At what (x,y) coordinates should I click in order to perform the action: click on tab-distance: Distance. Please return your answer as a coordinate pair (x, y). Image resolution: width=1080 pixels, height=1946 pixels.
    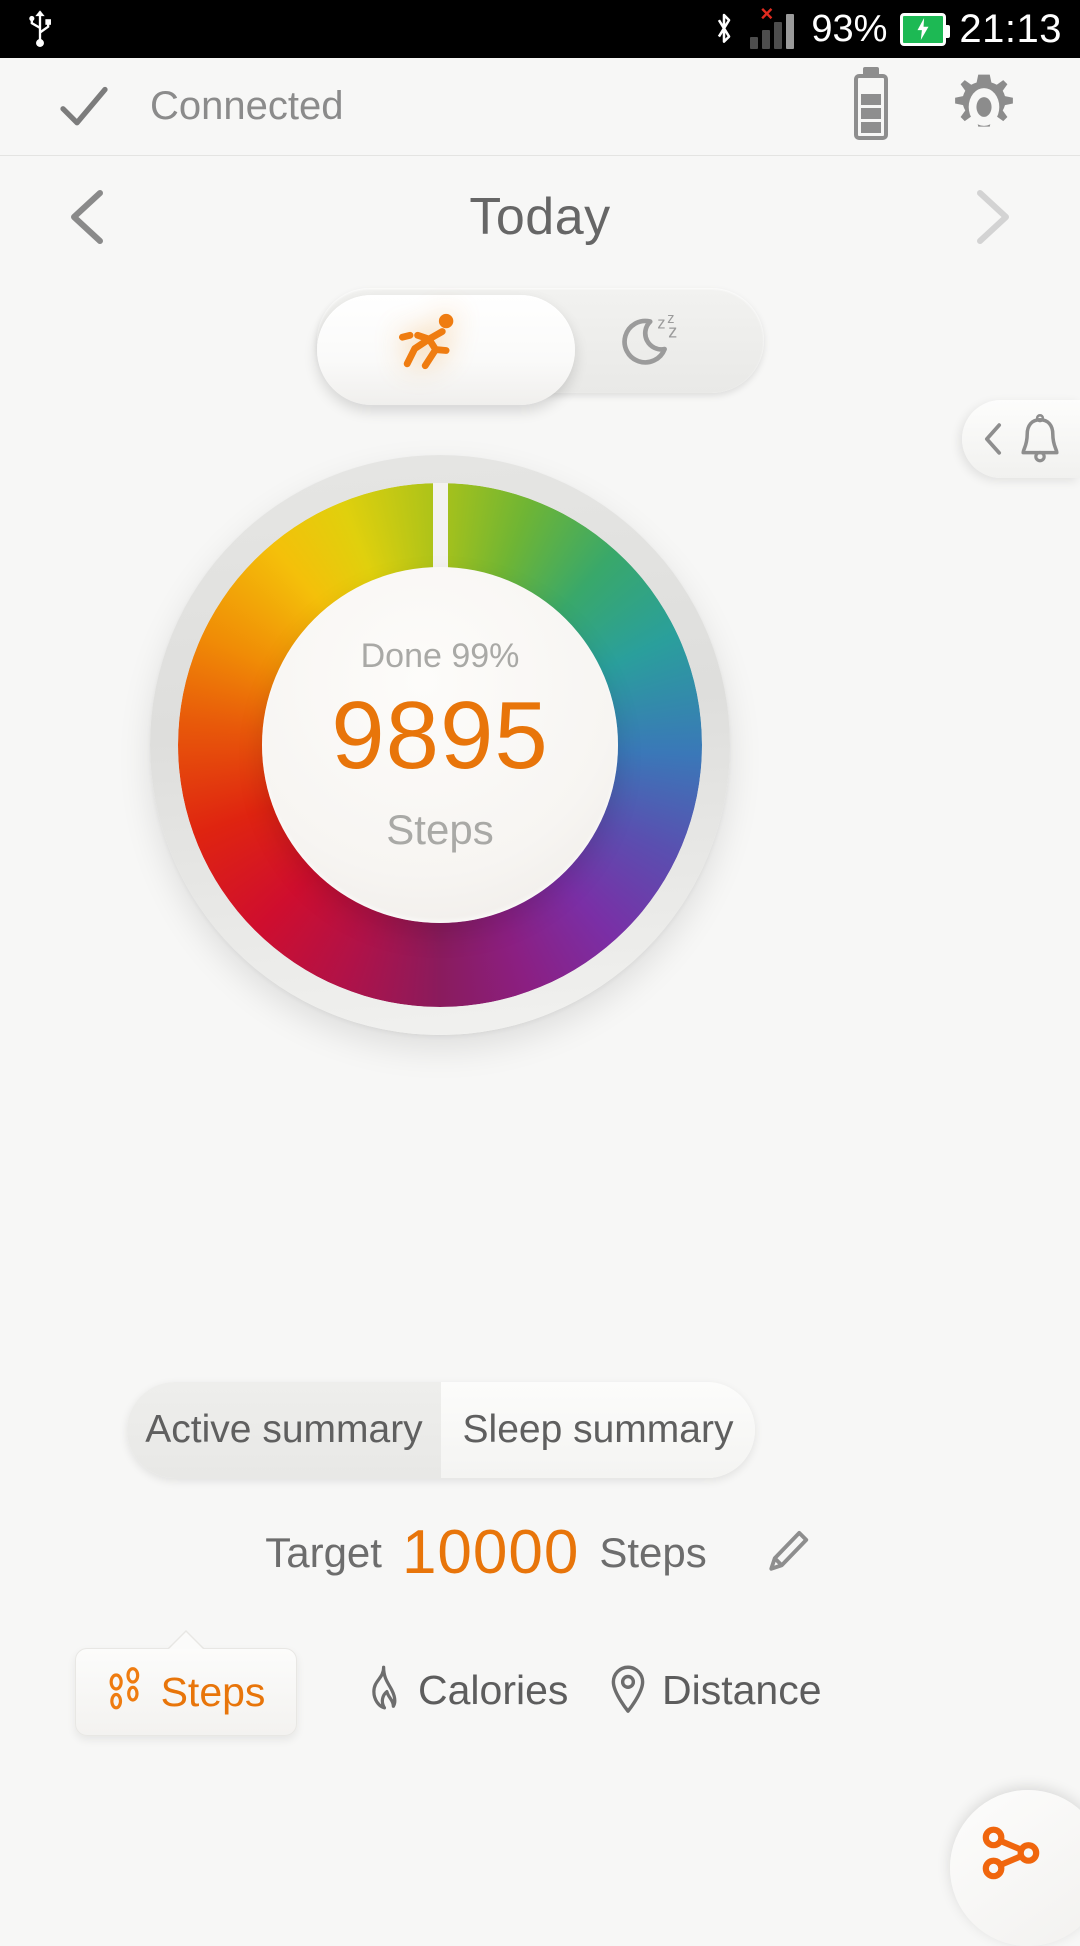
    Looking at the image, I should click on (715, 1690).